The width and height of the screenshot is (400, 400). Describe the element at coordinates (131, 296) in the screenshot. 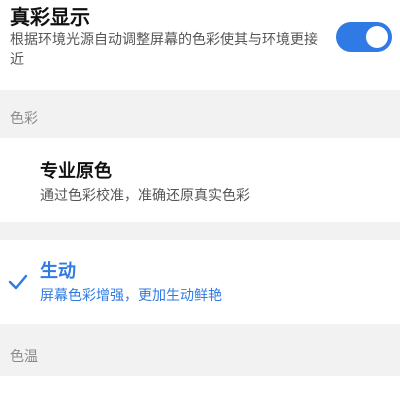

I see `option-description: 屏幕色彩增强，更加生动鲜艳` at that location.